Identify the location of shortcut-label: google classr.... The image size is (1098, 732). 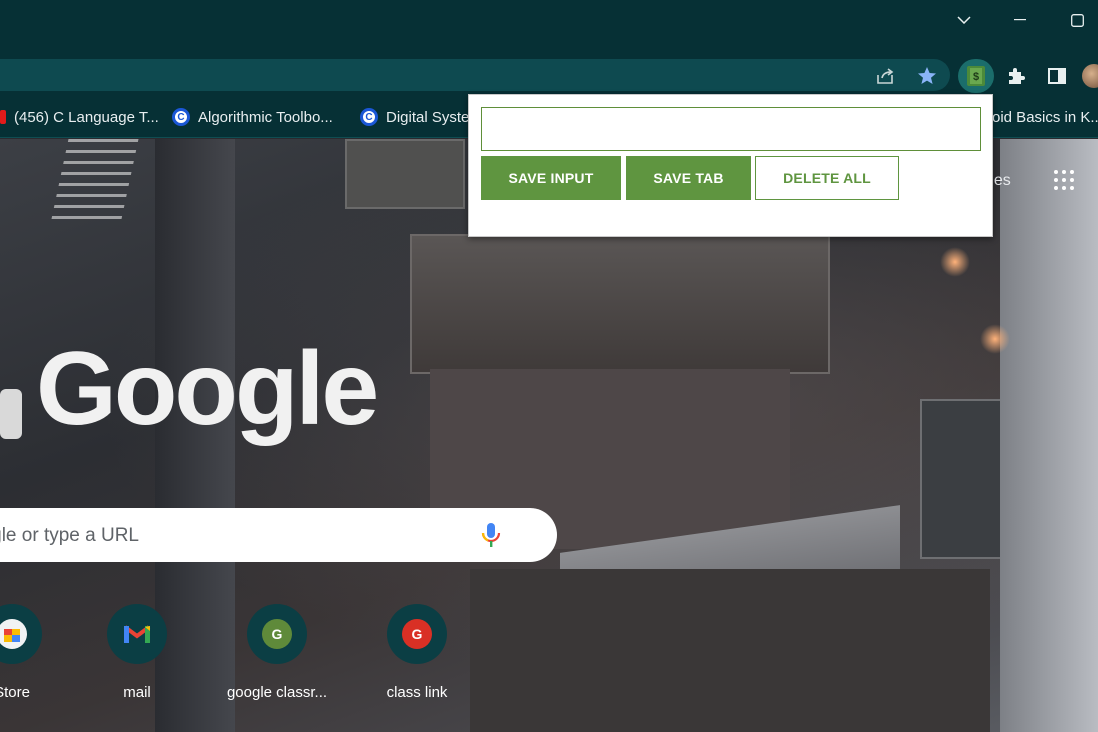
(277, 692).